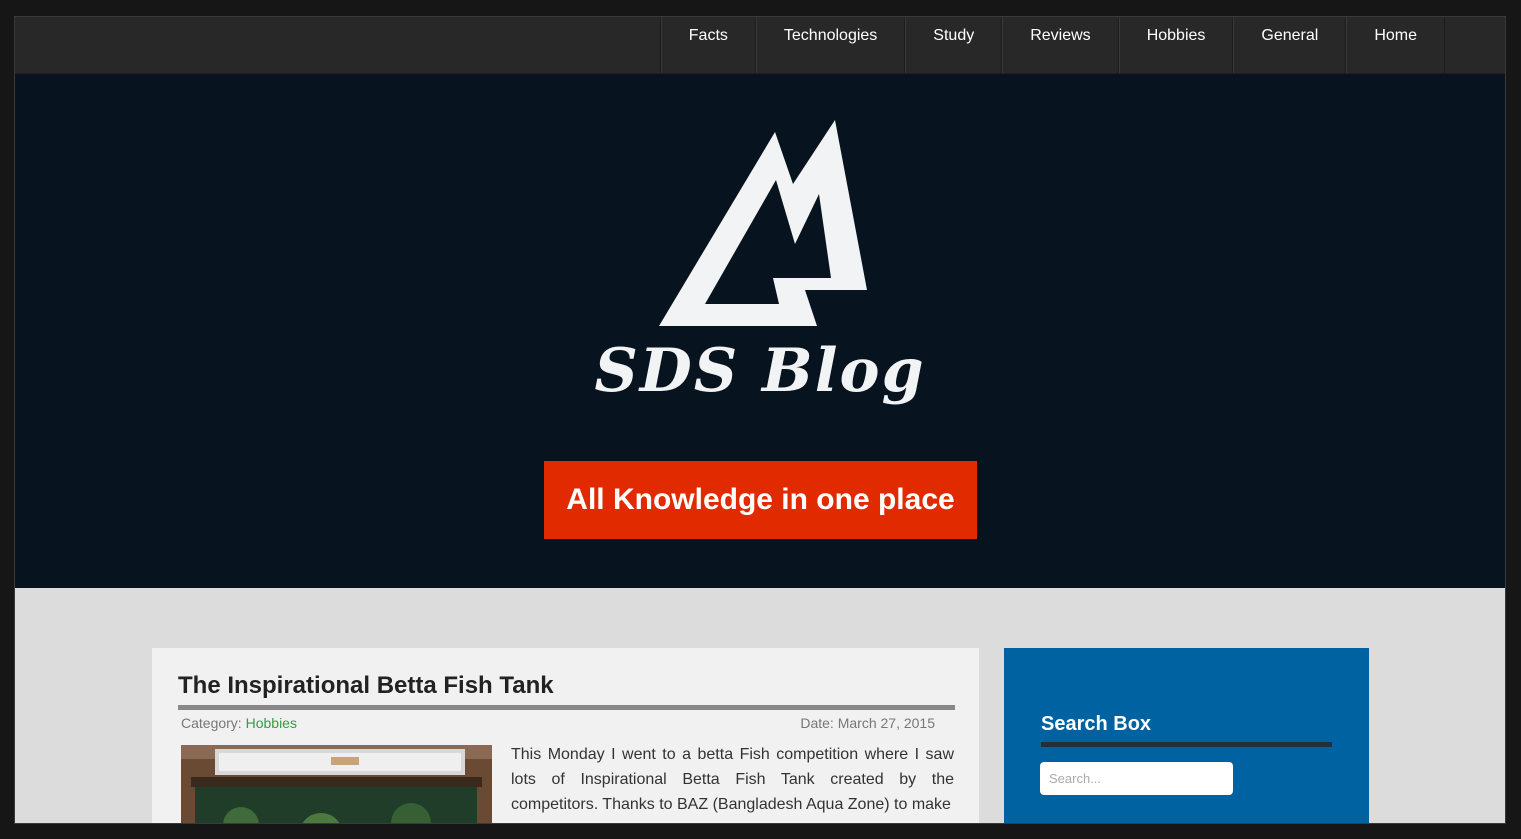 This screenshot has height=839, width=1521. I want to click on site-logo-text: SDS Blog, so click(760, 371).